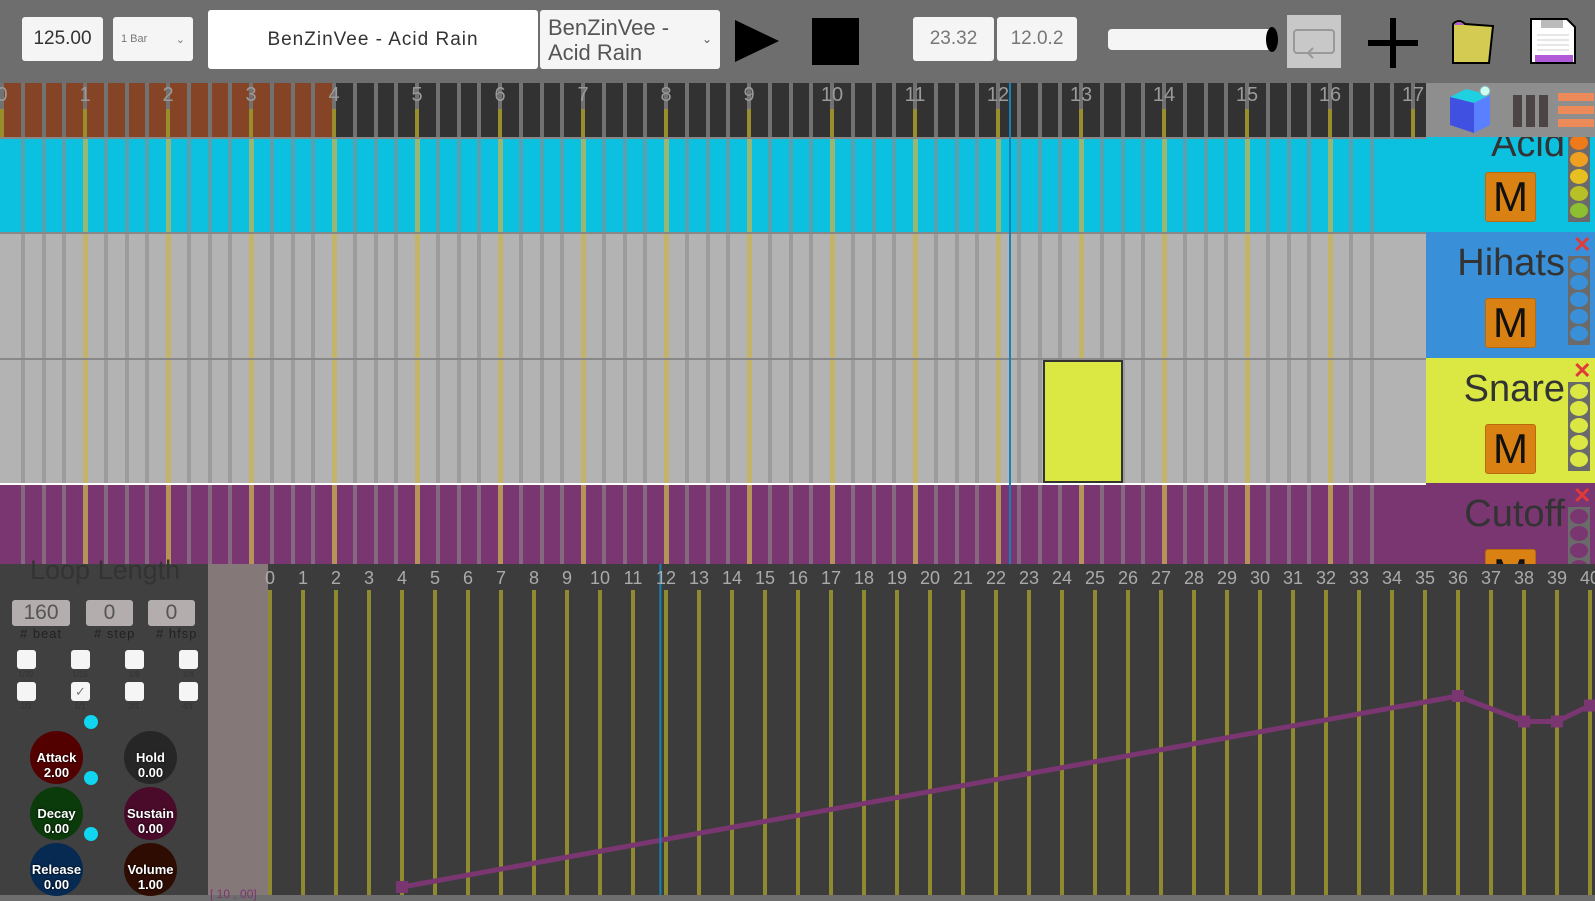 The width and height of the screenshot is (1595, 901). Describe the element at coordinates (1514, 389) in the screenshot. I see `track-name: Snare` at that location.